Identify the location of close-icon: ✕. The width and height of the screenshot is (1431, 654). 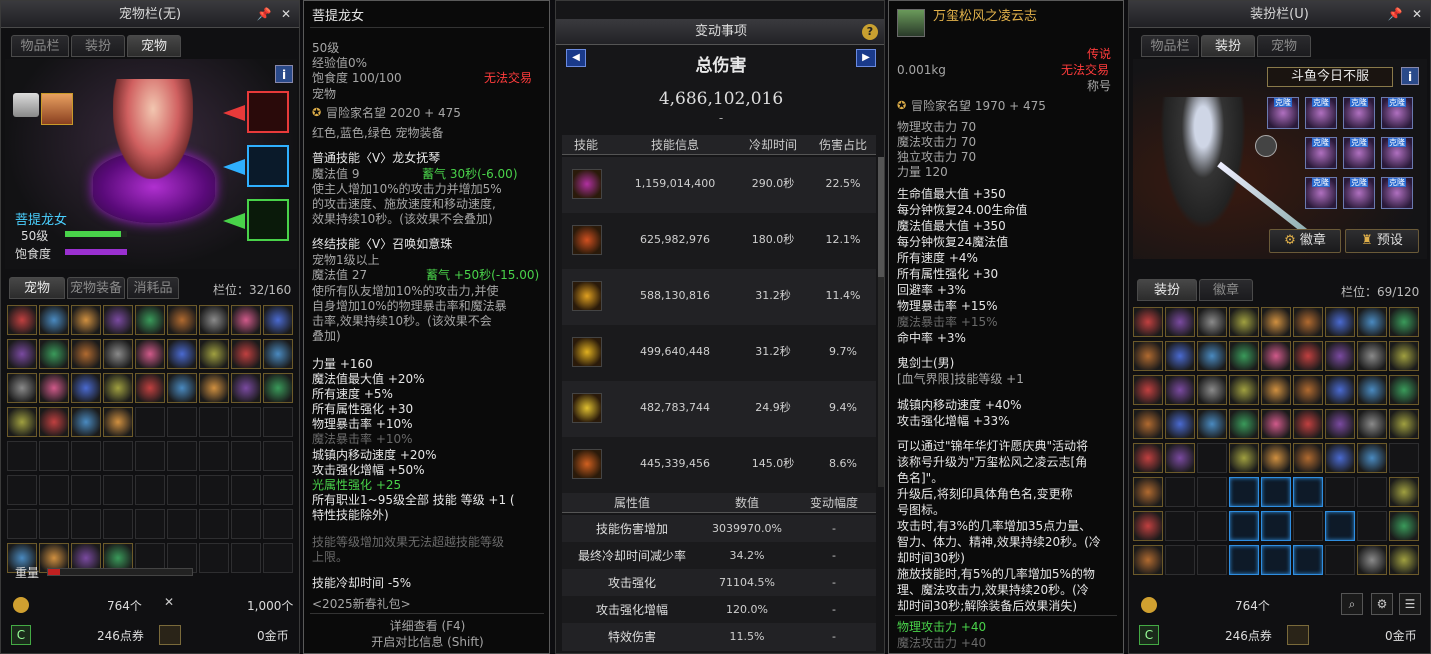
(286, 14).